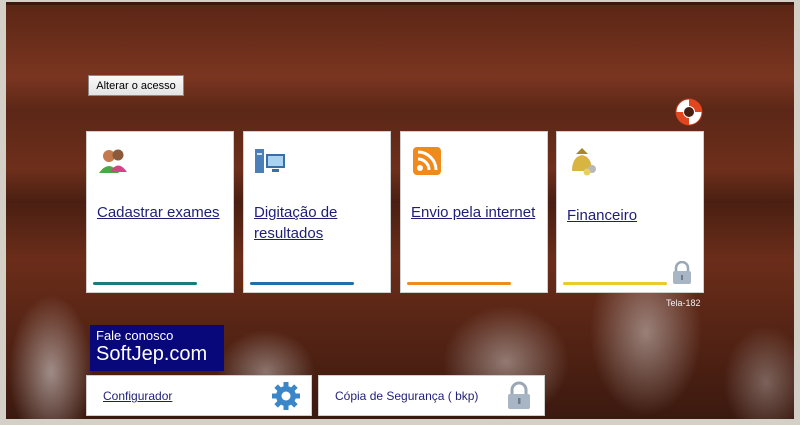 Image resolution: width=800 pixels, height=425 pixels. I want to click on tile-send-internet: Envio pela internet, so click(474, 212).